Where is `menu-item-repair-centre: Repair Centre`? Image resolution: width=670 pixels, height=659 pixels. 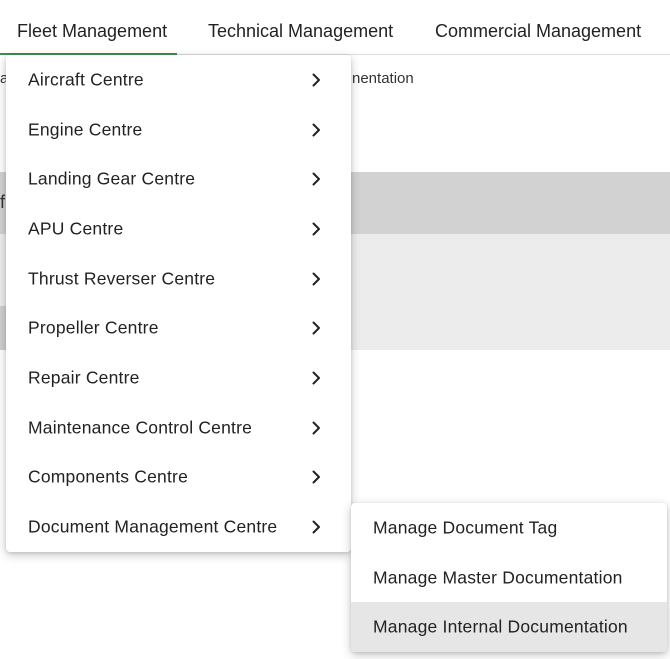
menu-item-repair-centre: Repair Centre is located at coordinates (178, 378).